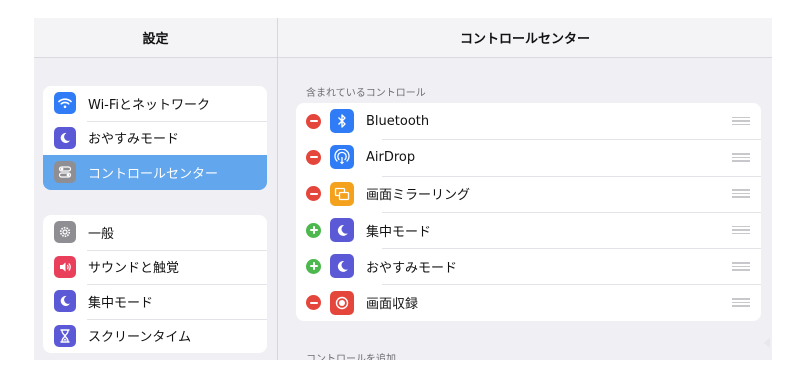 The width and height of the screenshot is (800, 374). I want to click on sidebar-item-label: おやすみモード, so click(134, 140).